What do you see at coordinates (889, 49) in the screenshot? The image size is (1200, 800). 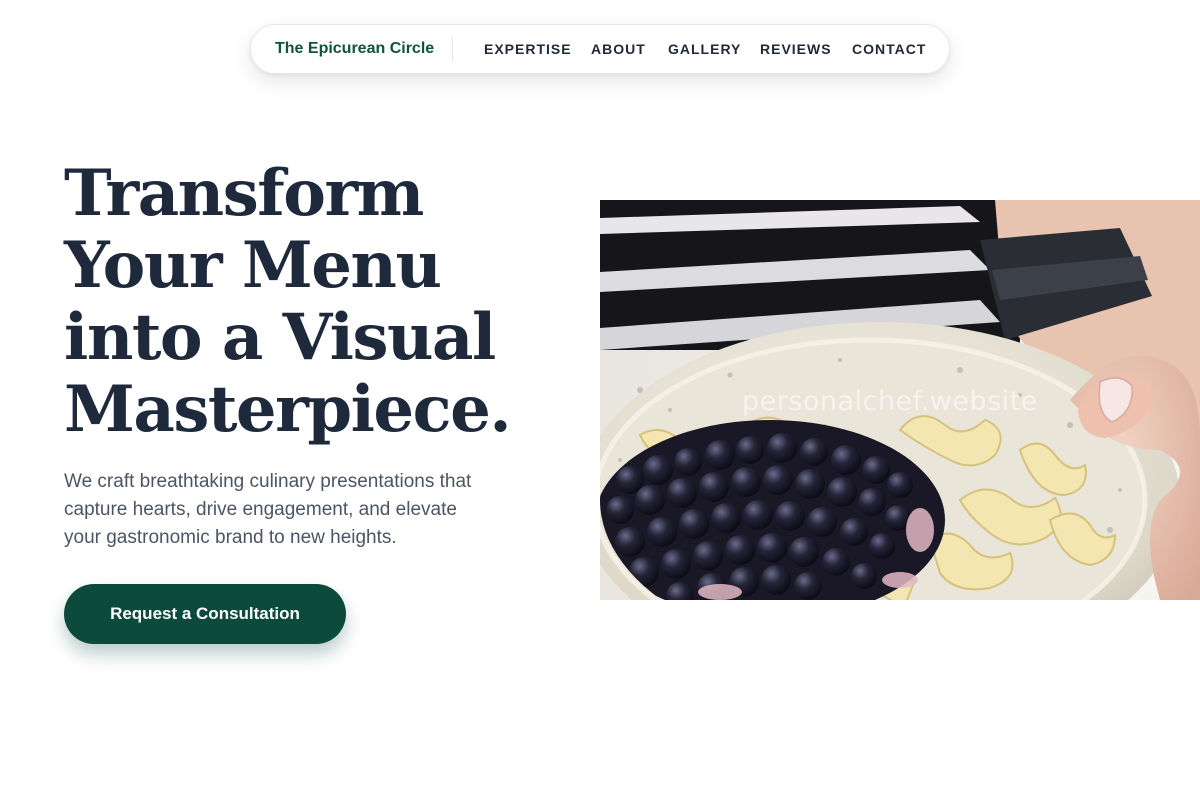 I see `nav-link-contact: CONTACT` at bounding box center [889, 49].